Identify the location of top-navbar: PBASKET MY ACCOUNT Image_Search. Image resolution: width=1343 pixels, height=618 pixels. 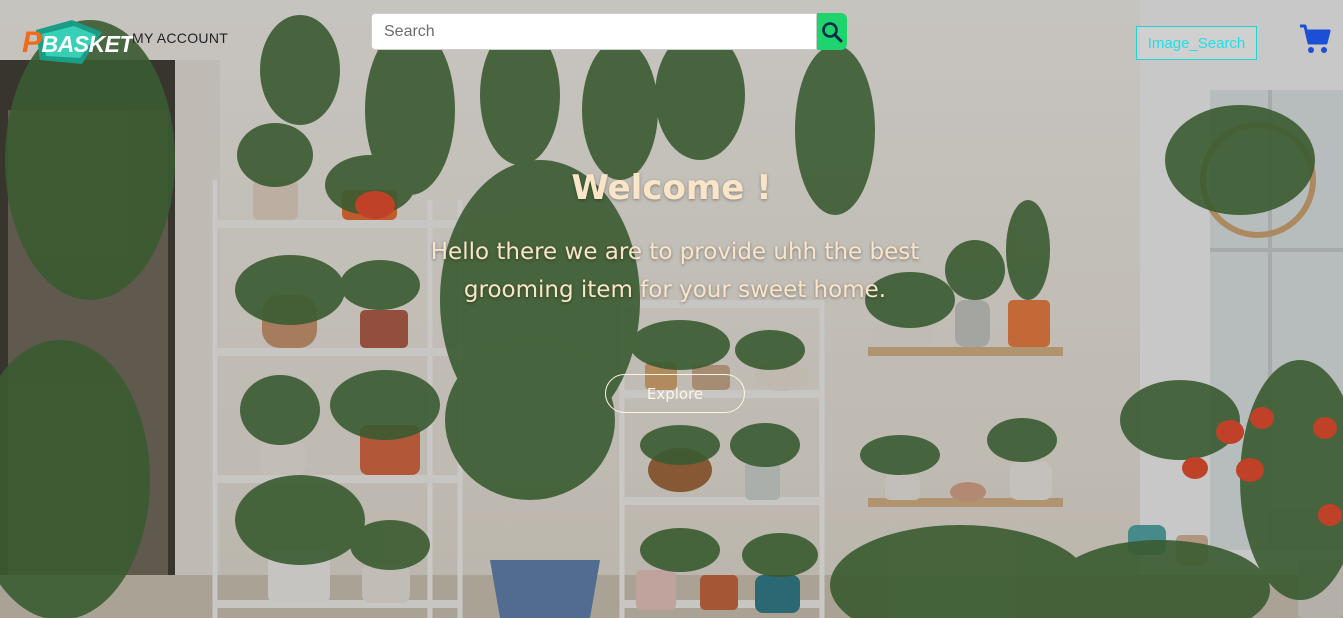
(671, 38).